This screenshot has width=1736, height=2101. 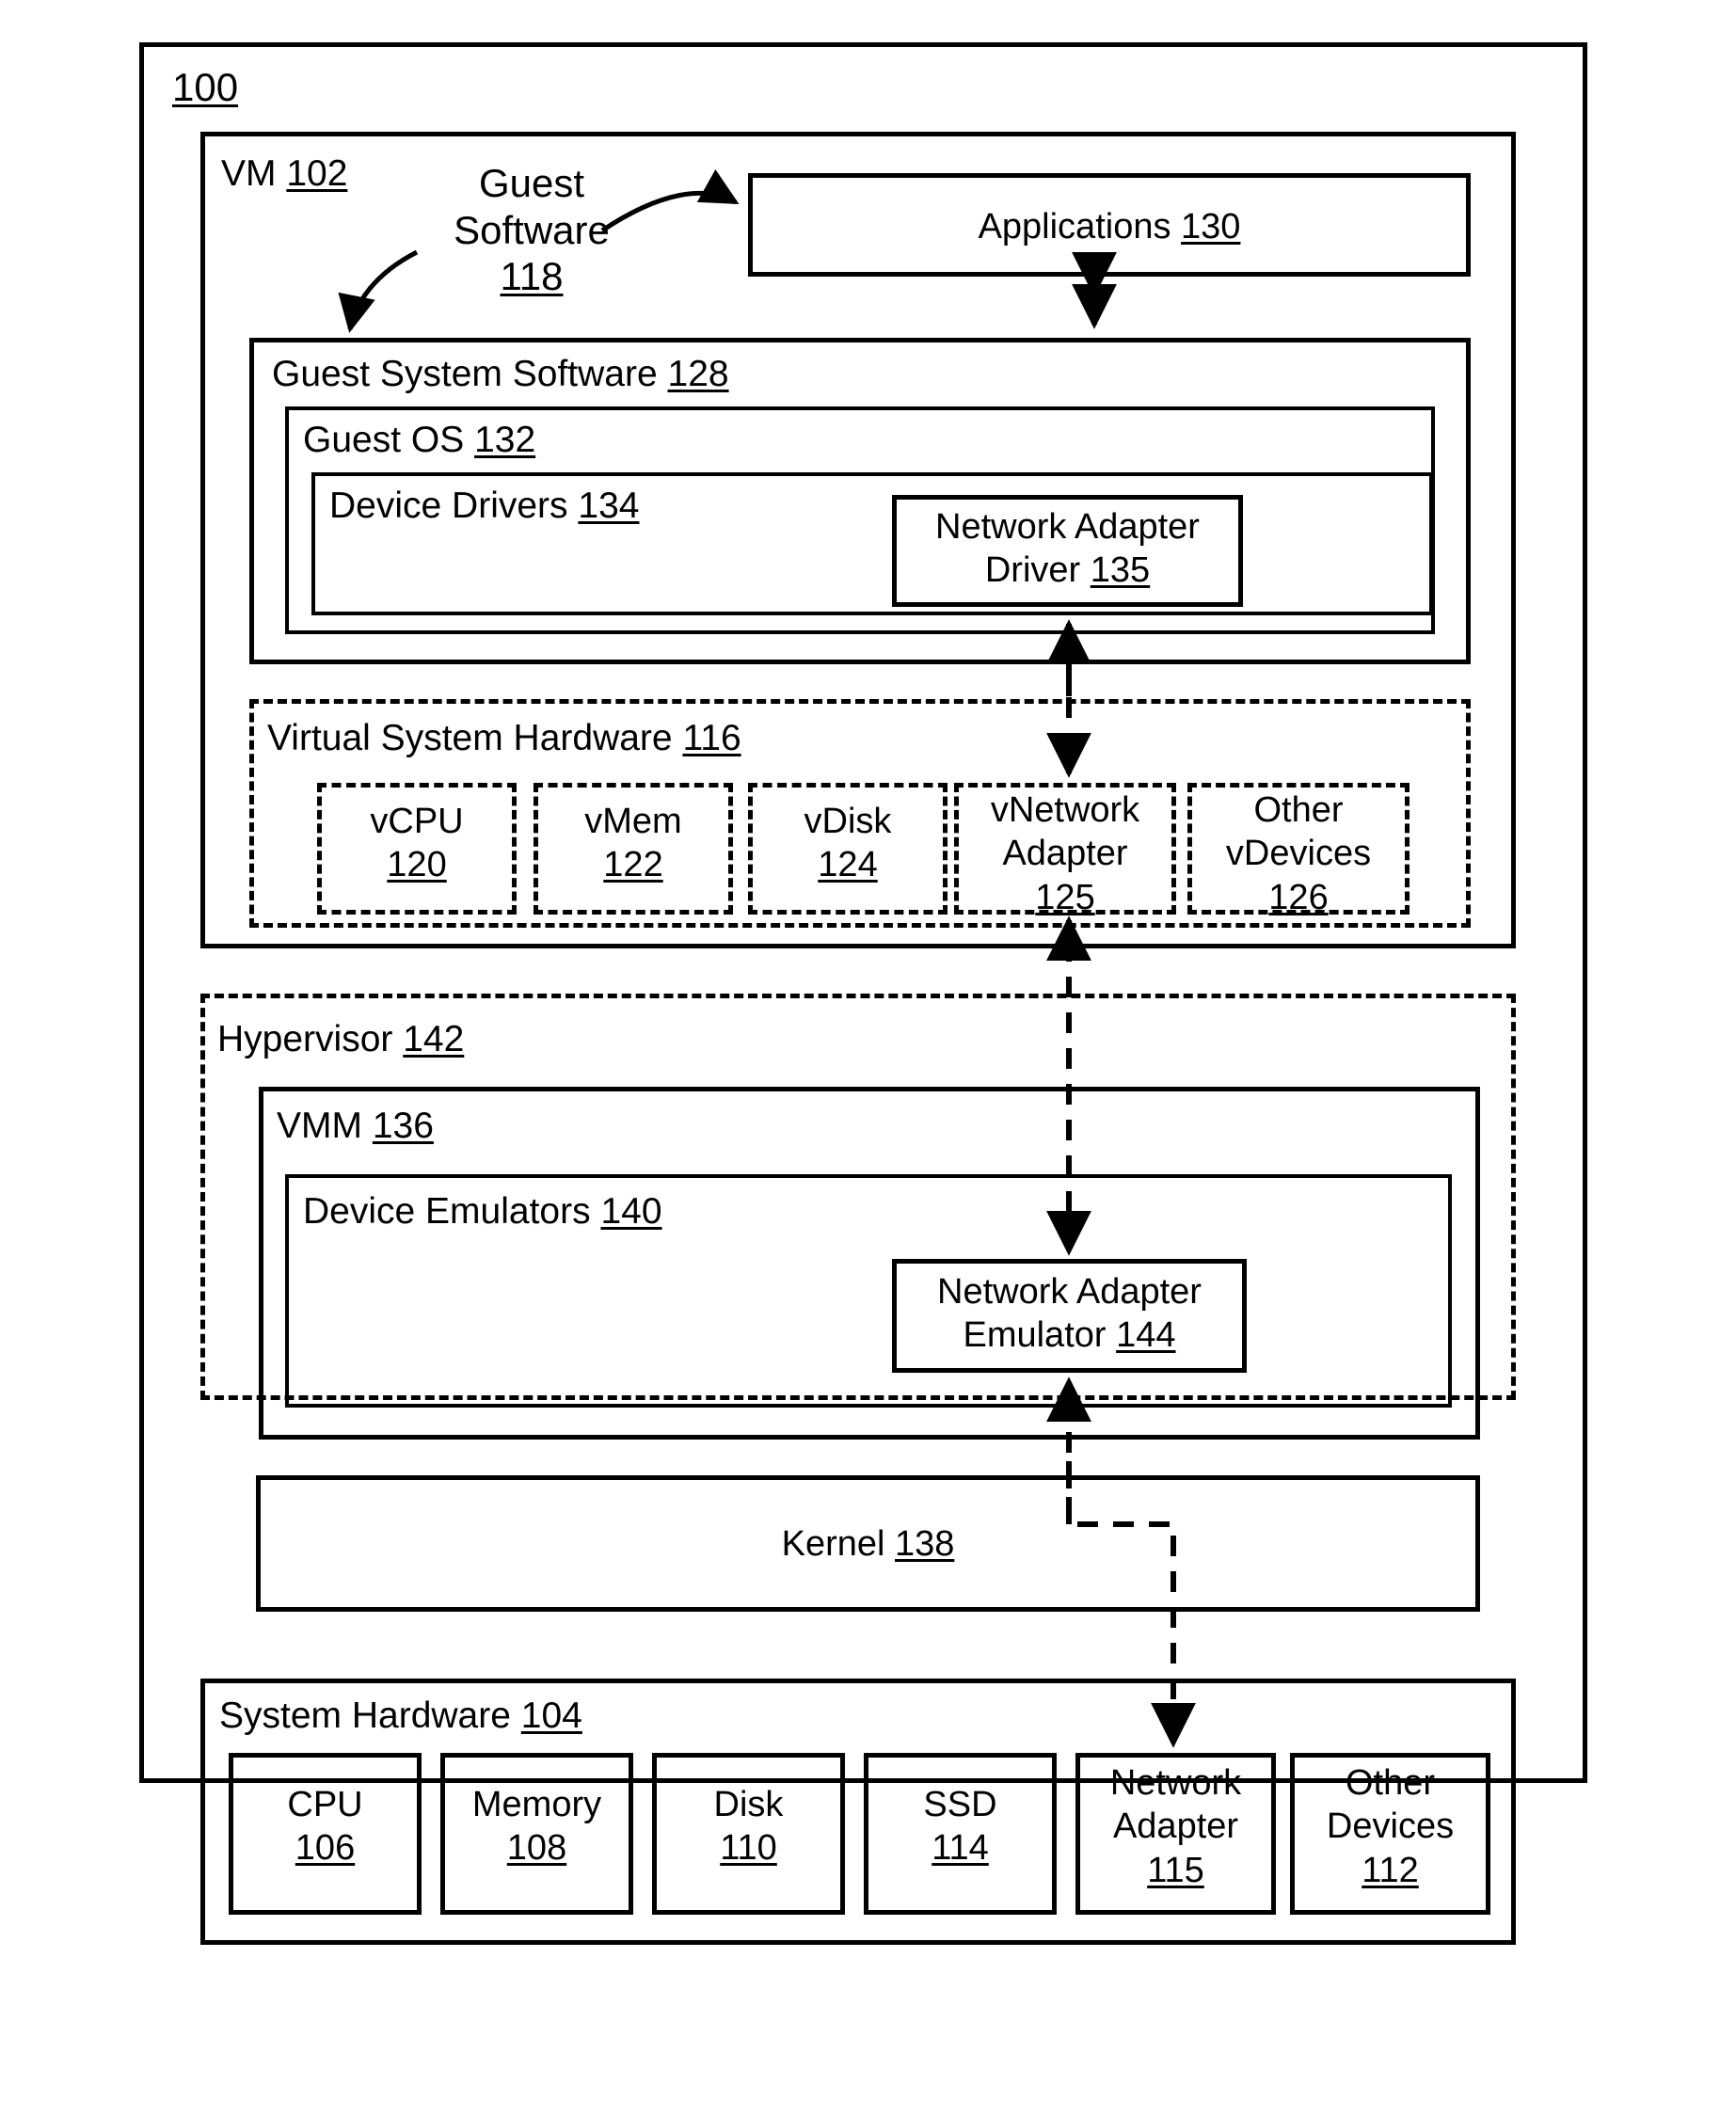 What do you see at coordinates (532, 276) in the screenshot?
I see `callout-ref-118: 118` at bounding box center [532, 276].